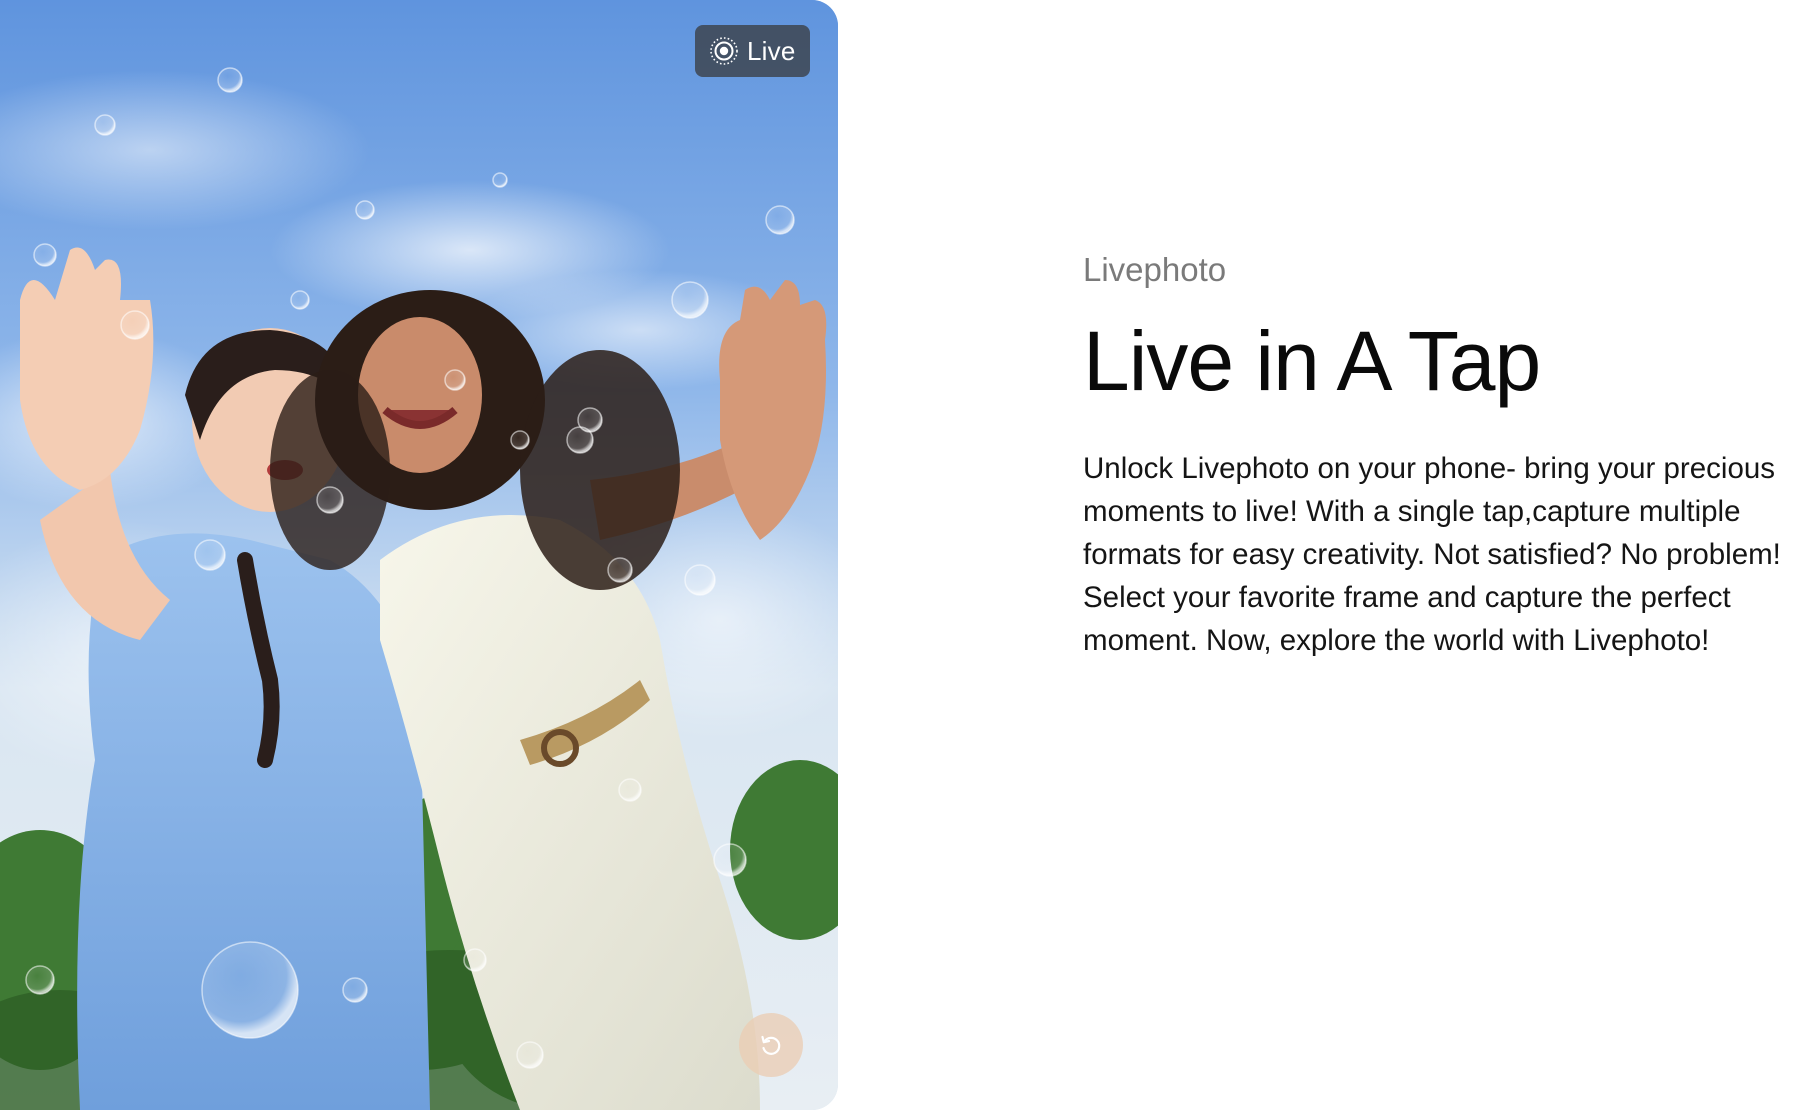 The height and width of the screenshot is (1111, 1801). Describe the element at coordinates (771, 50) in the screenshot. I see `live-badge-label: Live` at that location.